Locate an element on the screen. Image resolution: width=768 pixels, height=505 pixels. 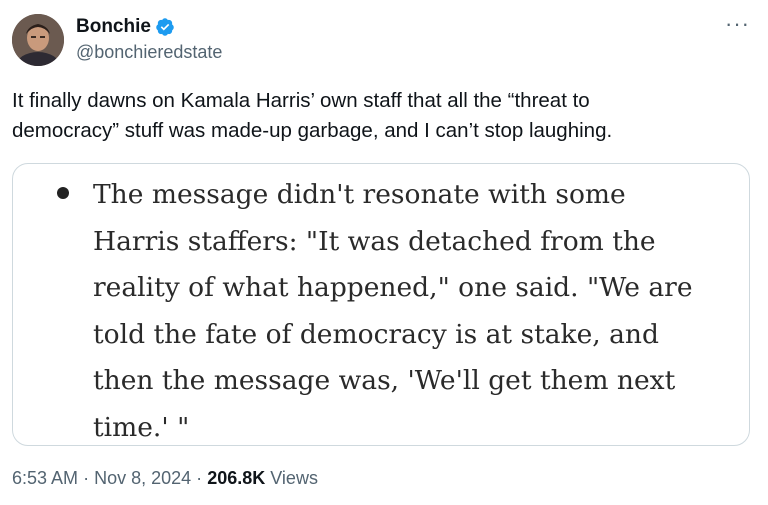
avatar is located at coordinates (38, 40).